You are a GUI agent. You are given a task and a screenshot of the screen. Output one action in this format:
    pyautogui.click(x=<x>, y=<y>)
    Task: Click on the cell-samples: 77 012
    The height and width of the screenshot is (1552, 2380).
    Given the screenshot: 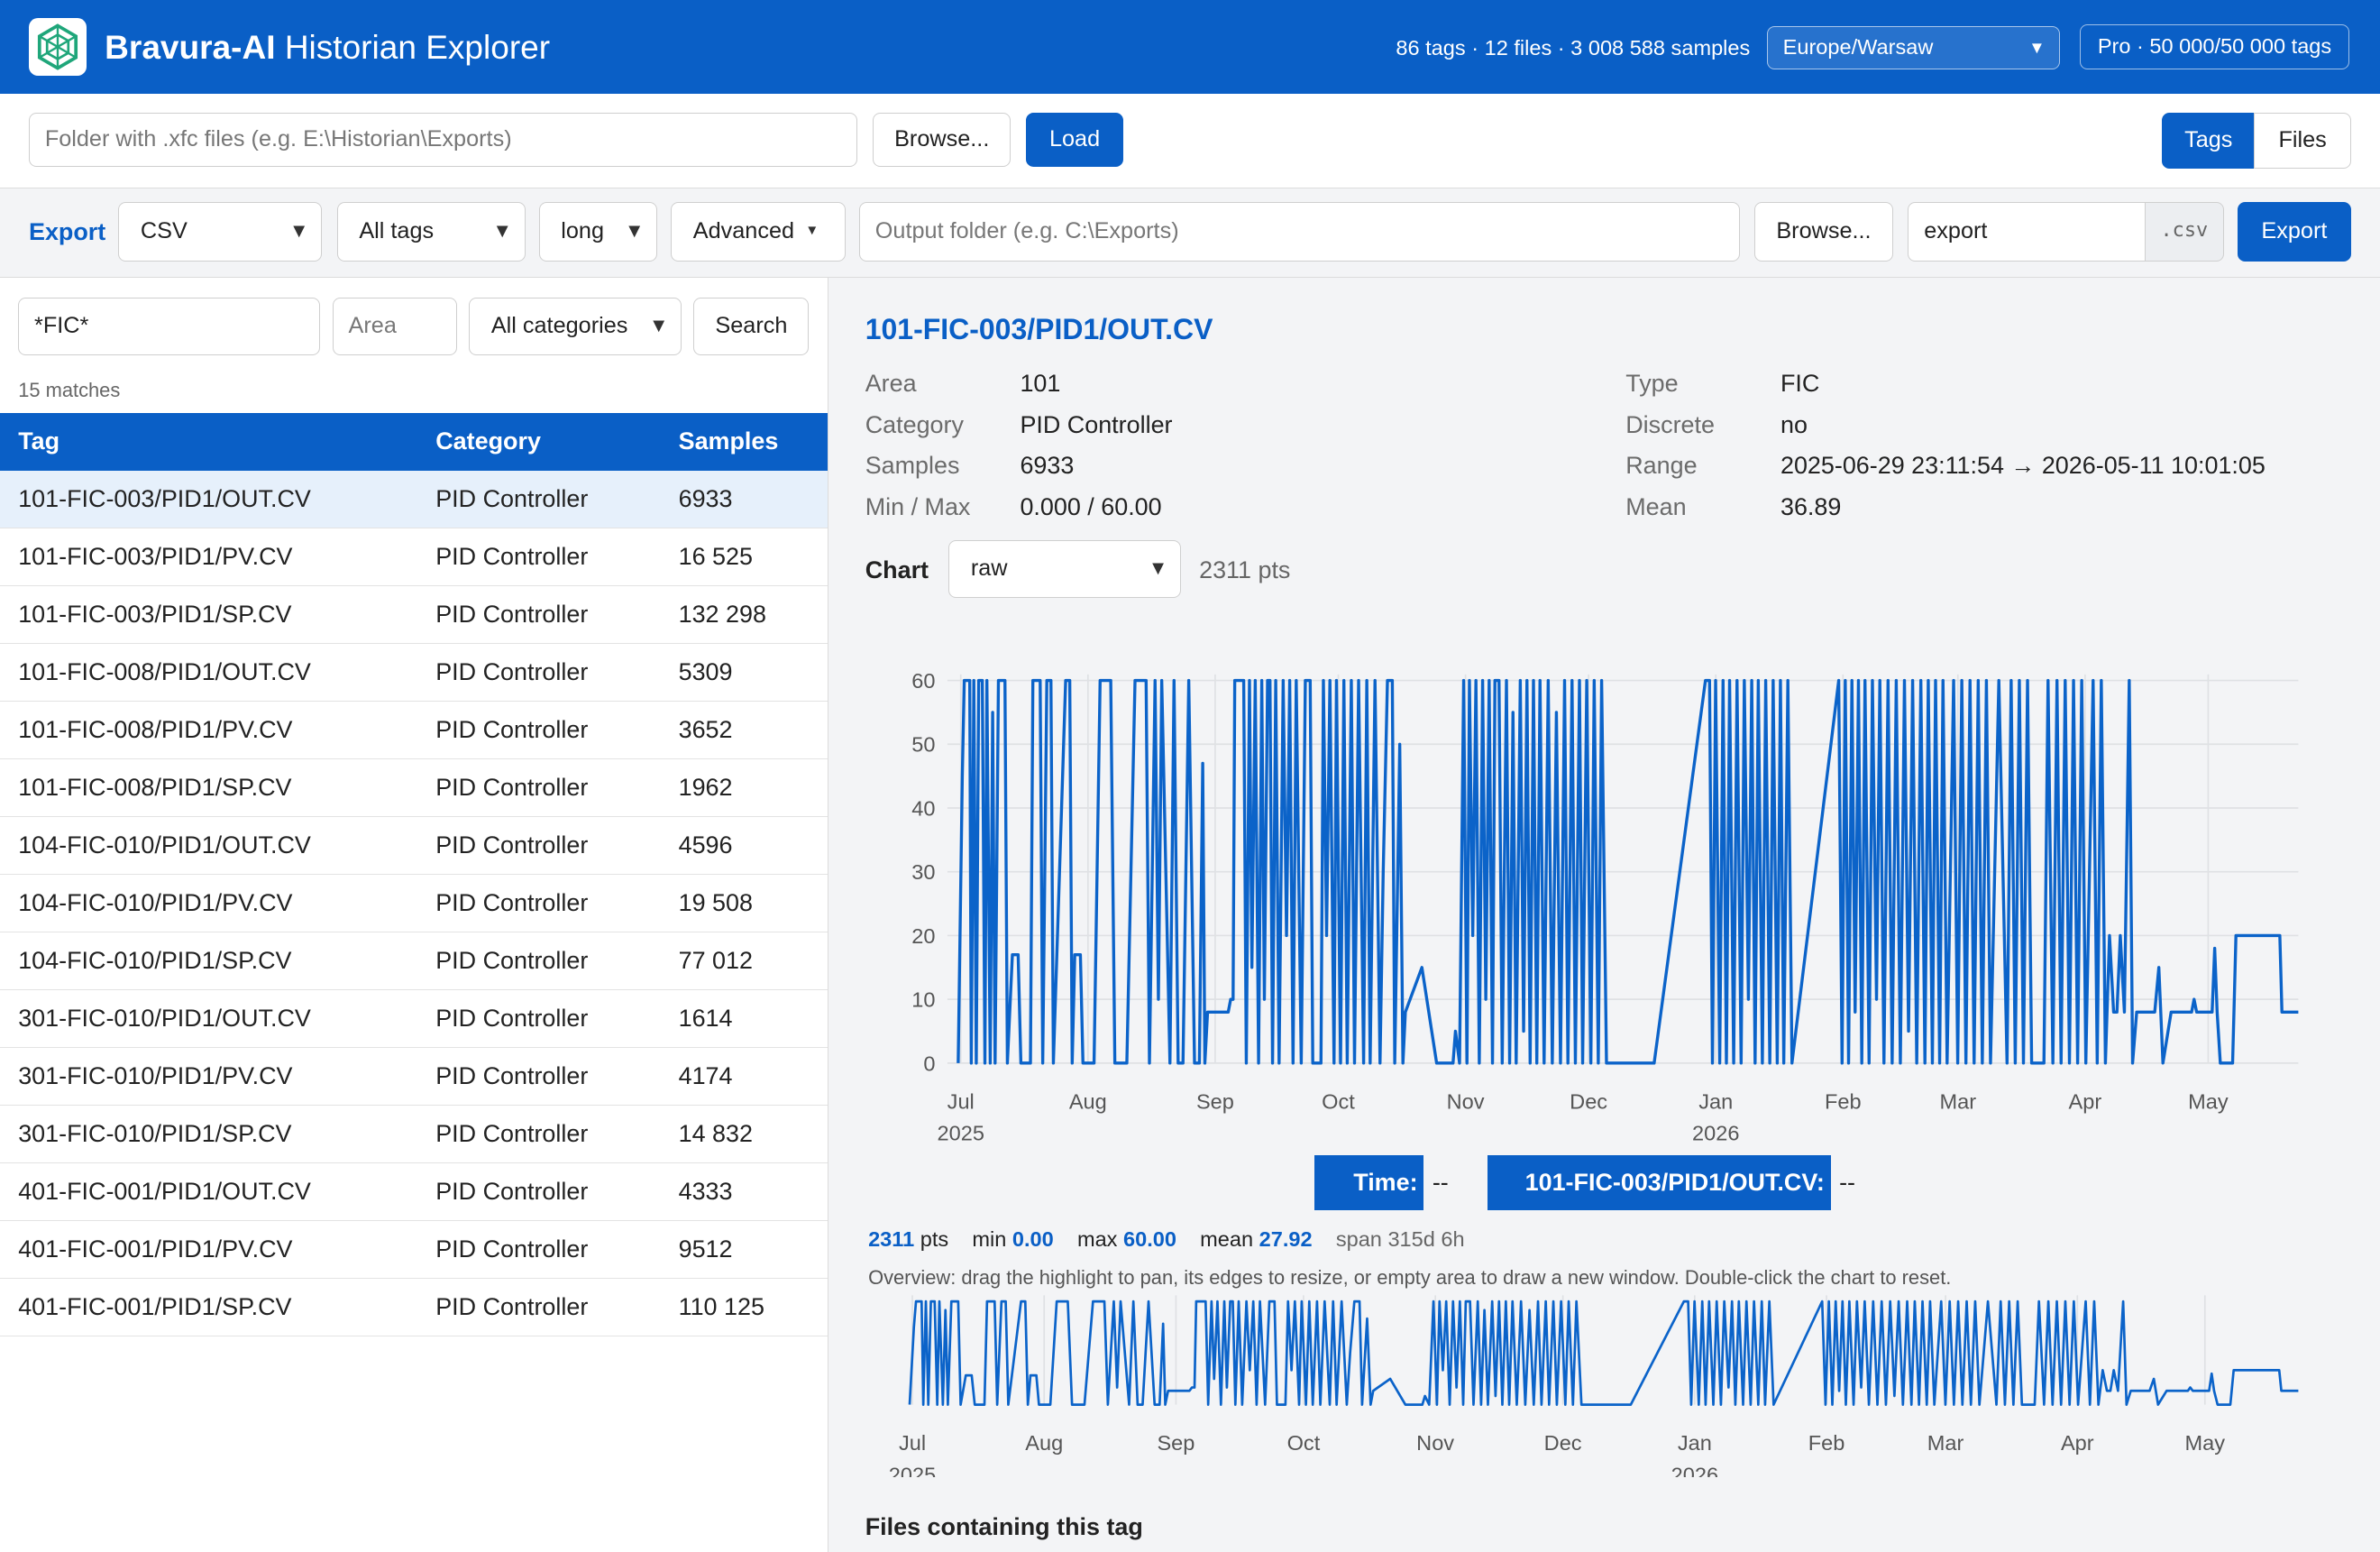 What is the action you would take?
    pyautogui.click(x=715, y=960)
    